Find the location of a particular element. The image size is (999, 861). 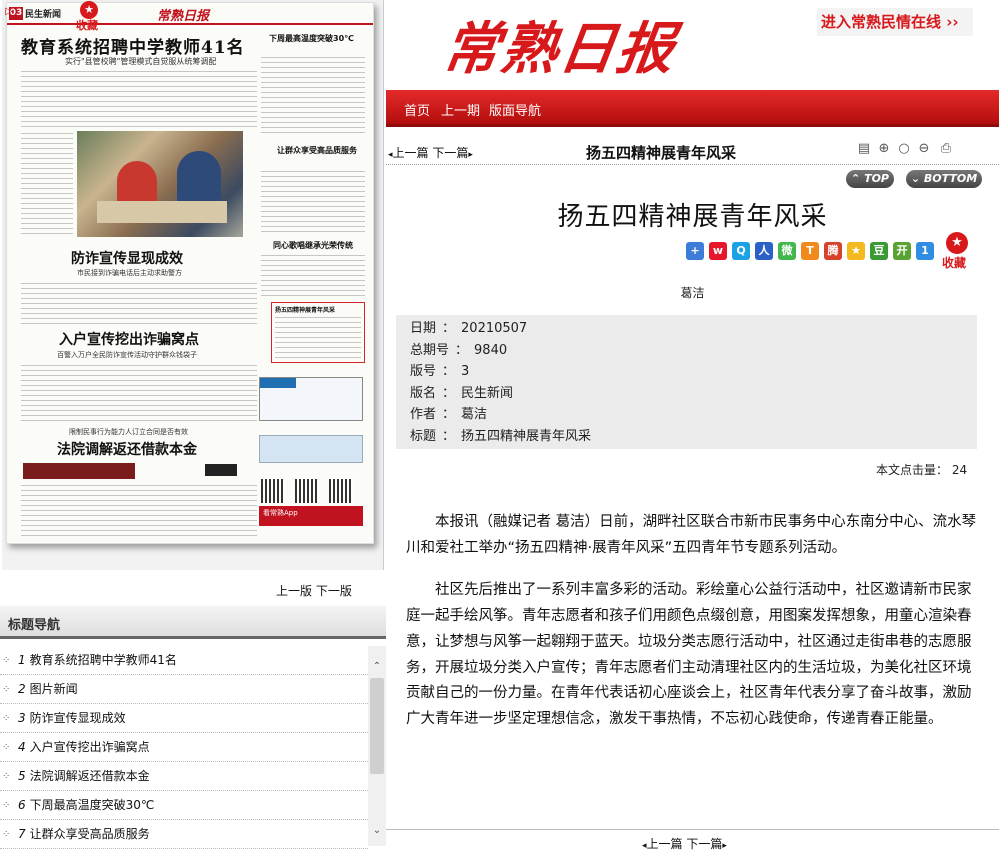

favorite-label: 收藏 is located at coordinates (954, 263).